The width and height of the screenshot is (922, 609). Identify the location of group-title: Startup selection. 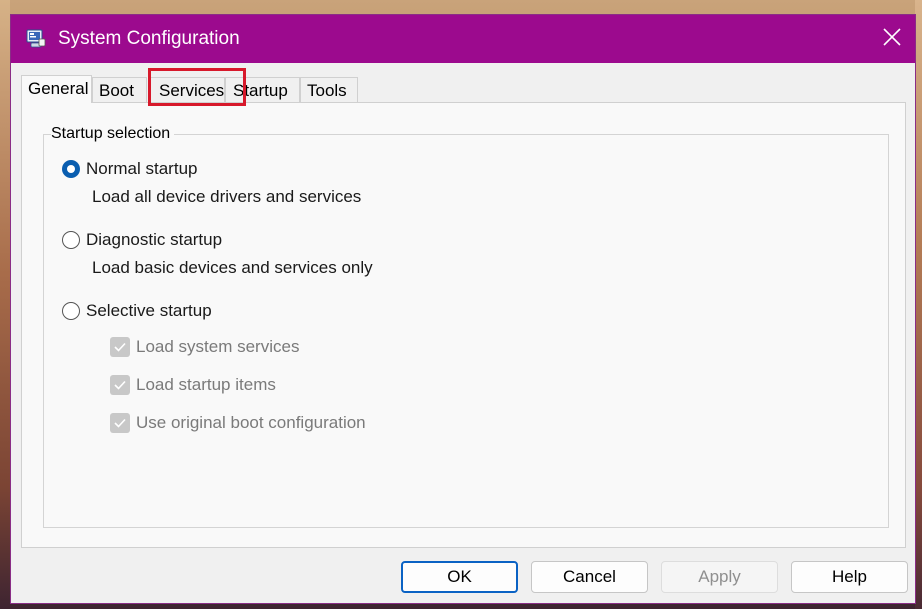
(113, 134).